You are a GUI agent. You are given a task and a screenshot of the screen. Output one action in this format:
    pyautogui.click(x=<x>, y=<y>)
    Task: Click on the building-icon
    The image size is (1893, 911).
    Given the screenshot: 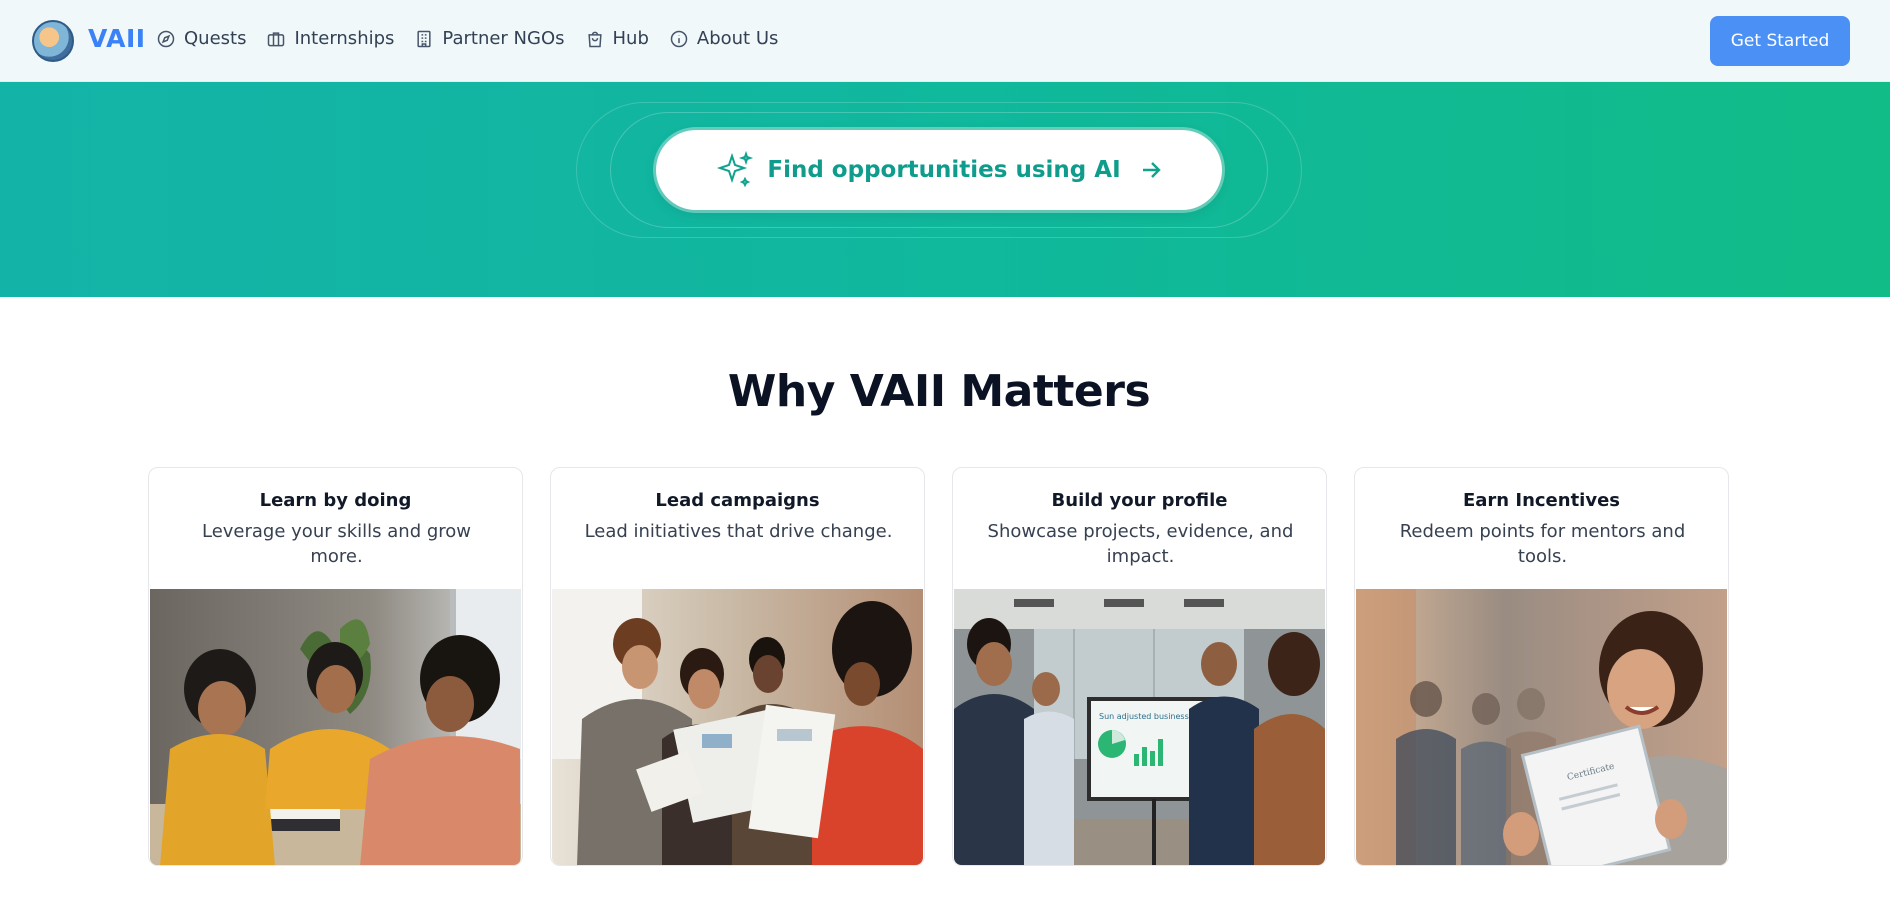 What is the action you would take?
    pyautogui.click(x=424, y=38)
    